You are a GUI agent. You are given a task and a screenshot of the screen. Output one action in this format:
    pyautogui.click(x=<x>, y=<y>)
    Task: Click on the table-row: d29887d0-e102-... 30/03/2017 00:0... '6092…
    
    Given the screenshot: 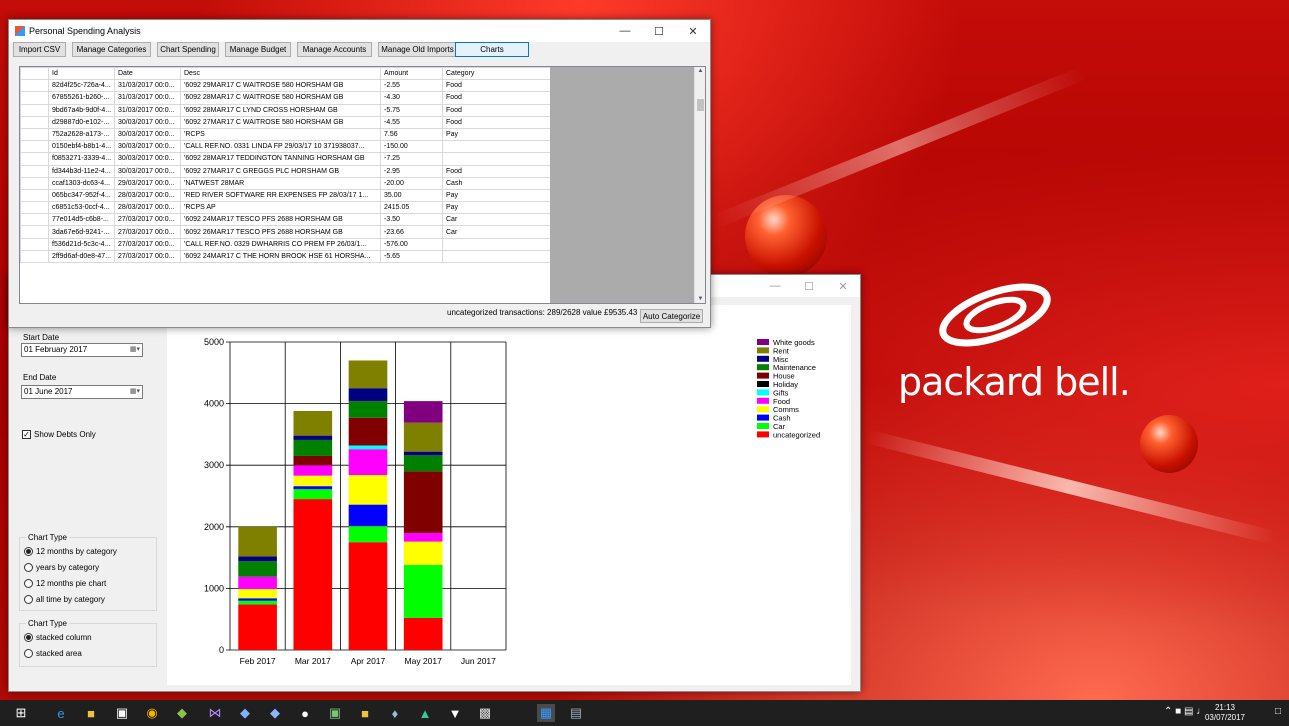 What is the action you would take?
    pyautogui.click(x=285, y=122)
    